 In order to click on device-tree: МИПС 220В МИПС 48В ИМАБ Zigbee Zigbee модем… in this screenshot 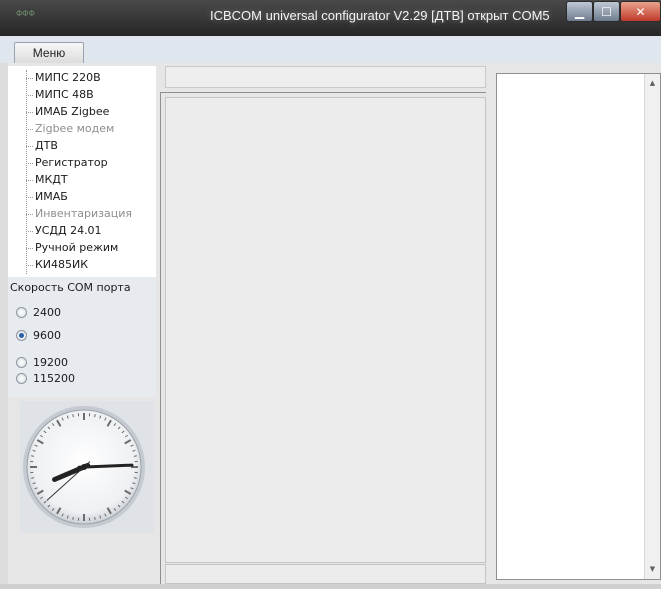, I will do `click(82, 172)`.